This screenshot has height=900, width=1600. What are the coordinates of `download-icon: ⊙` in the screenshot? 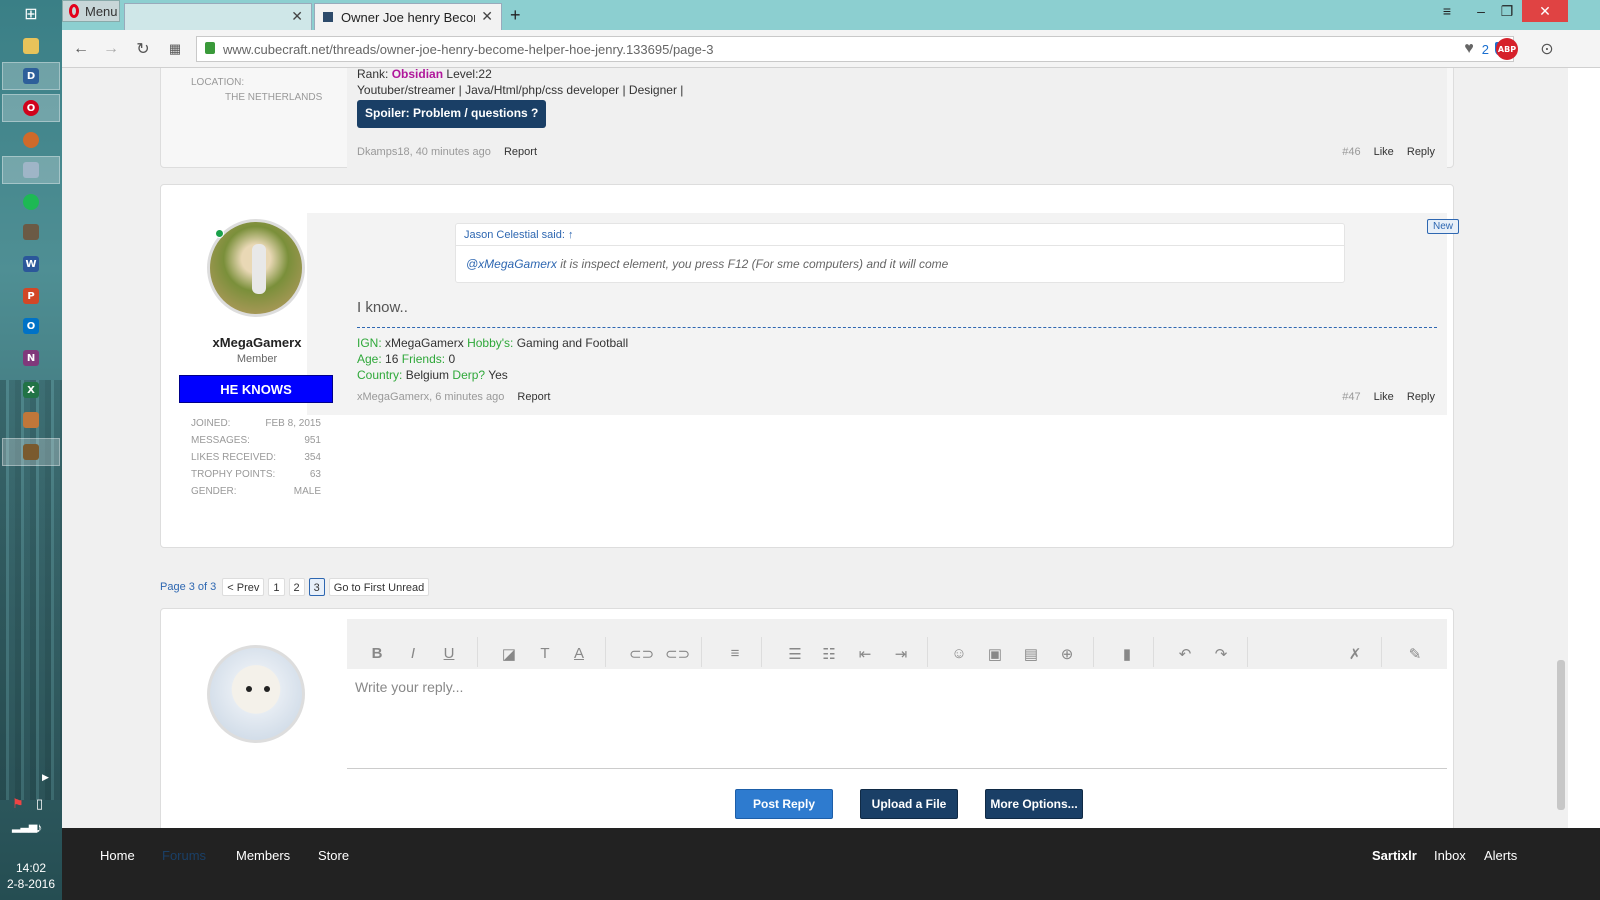 It's located at (1547, 49).